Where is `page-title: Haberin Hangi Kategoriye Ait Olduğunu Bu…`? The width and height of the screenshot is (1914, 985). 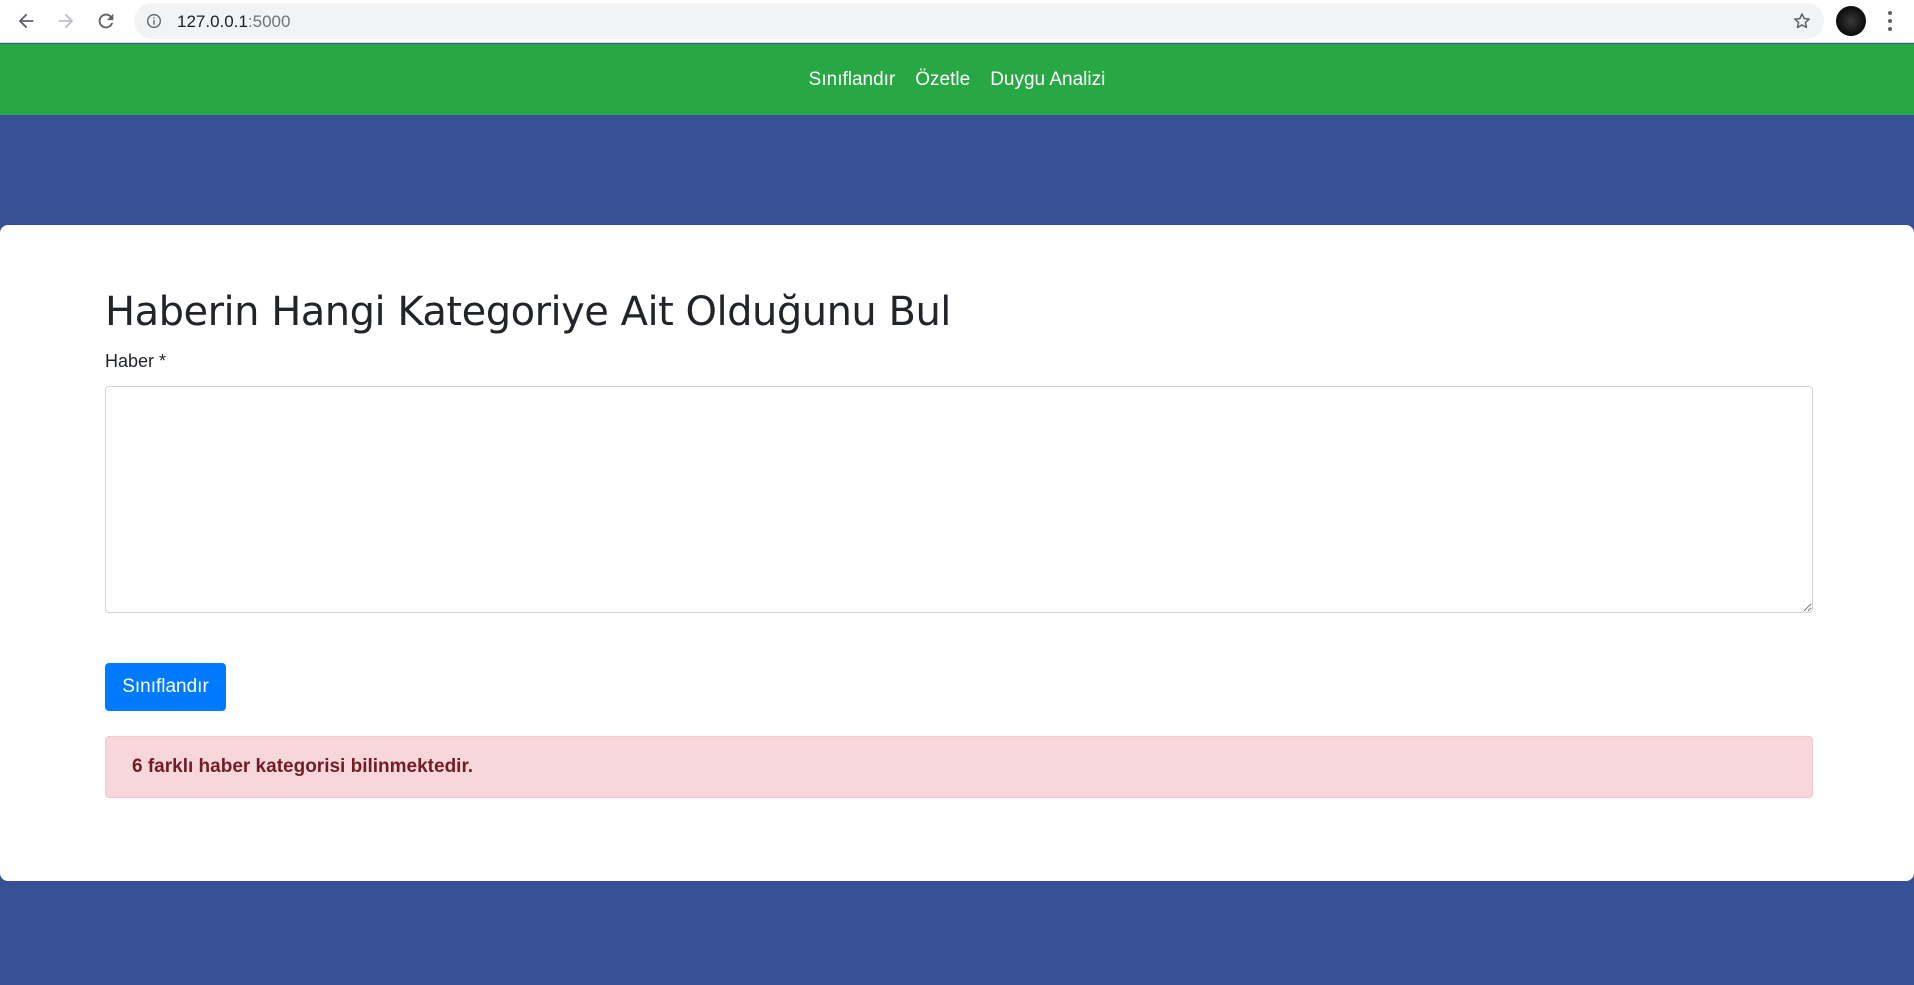
page-title: Haberin Hangi Kategoriye Ait Olduğunu Bu… is located at coordinates (528, 312).